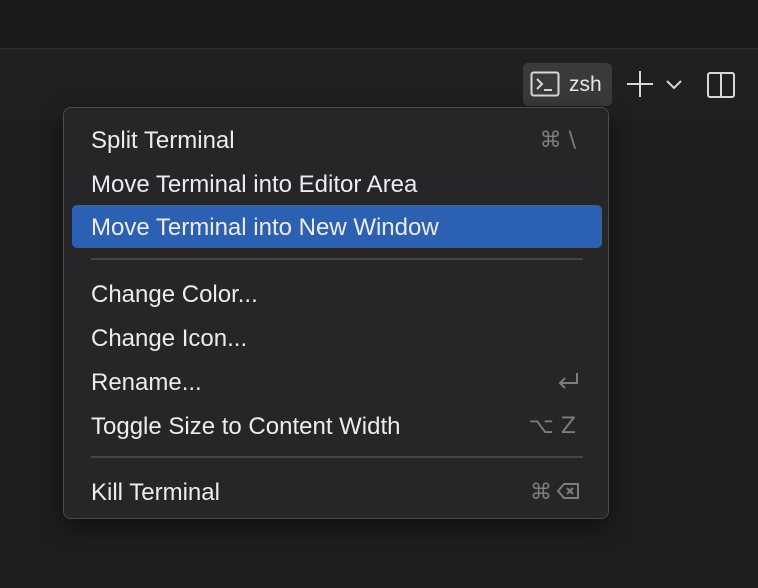 This screenshot has height=588, width=758. I want to click on return-key-icon, so click(568, 381).